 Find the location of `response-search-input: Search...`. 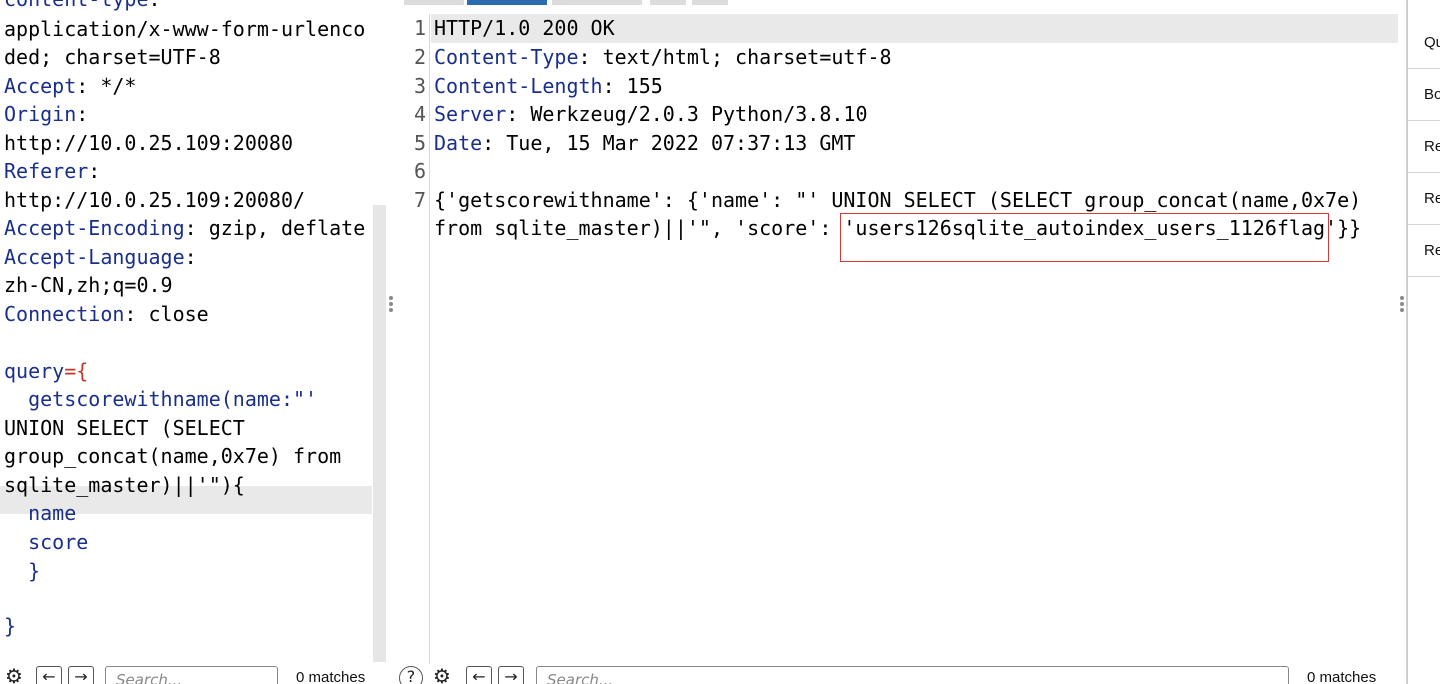

response-search-input: Search... is located at coordinates (912, 675).